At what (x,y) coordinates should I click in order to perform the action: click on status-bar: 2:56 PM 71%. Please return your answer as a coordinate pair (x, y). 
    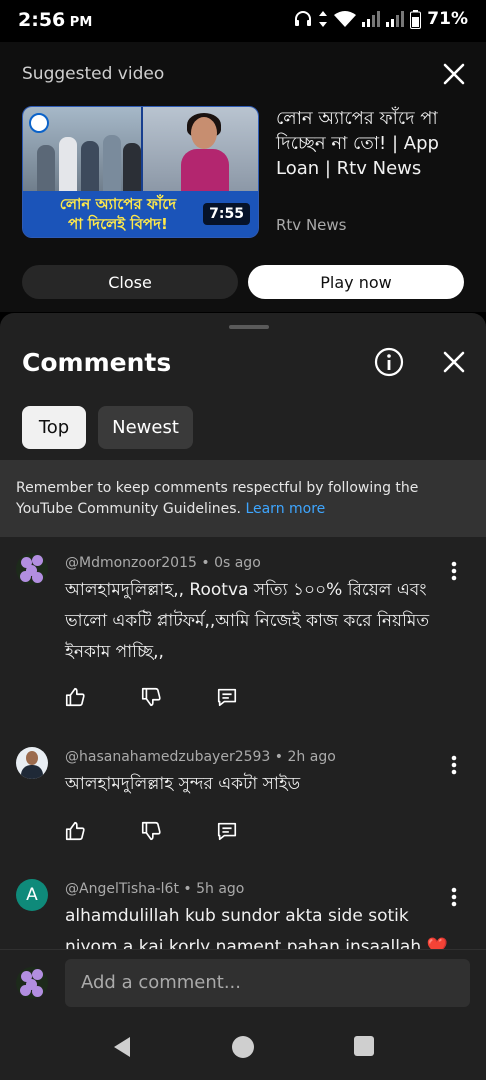
    Looking at the image, I should click on (243, 21).